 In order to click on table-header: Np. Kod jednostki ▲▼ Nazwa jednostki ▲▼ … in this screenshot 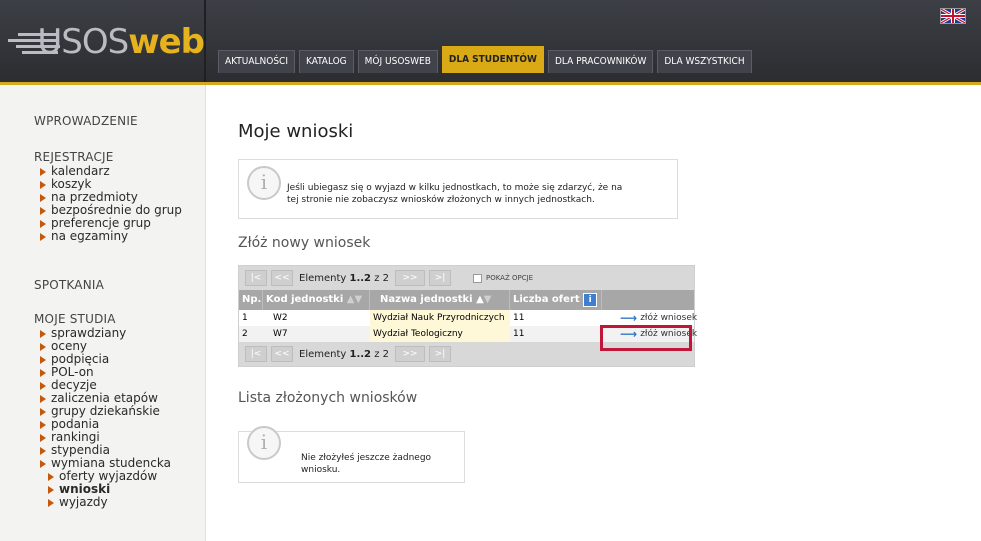, I will do `click(466, 300)`.